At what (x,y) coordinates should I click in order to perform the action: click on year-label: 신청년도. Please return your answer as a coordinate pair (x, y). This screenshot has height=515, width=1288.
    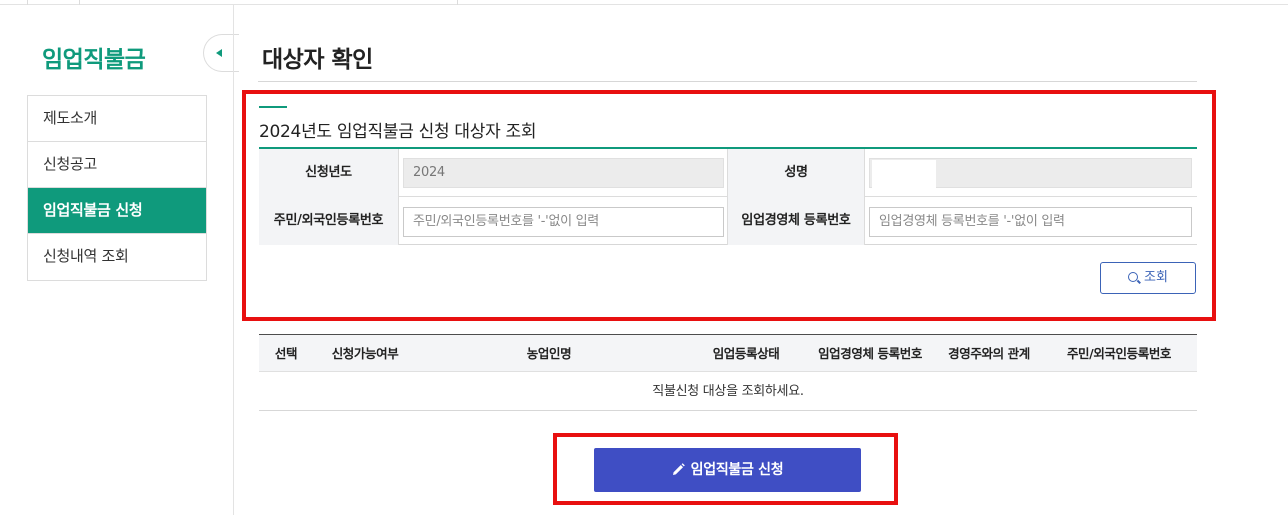
    Looking at the image, I should click on (329, 173).